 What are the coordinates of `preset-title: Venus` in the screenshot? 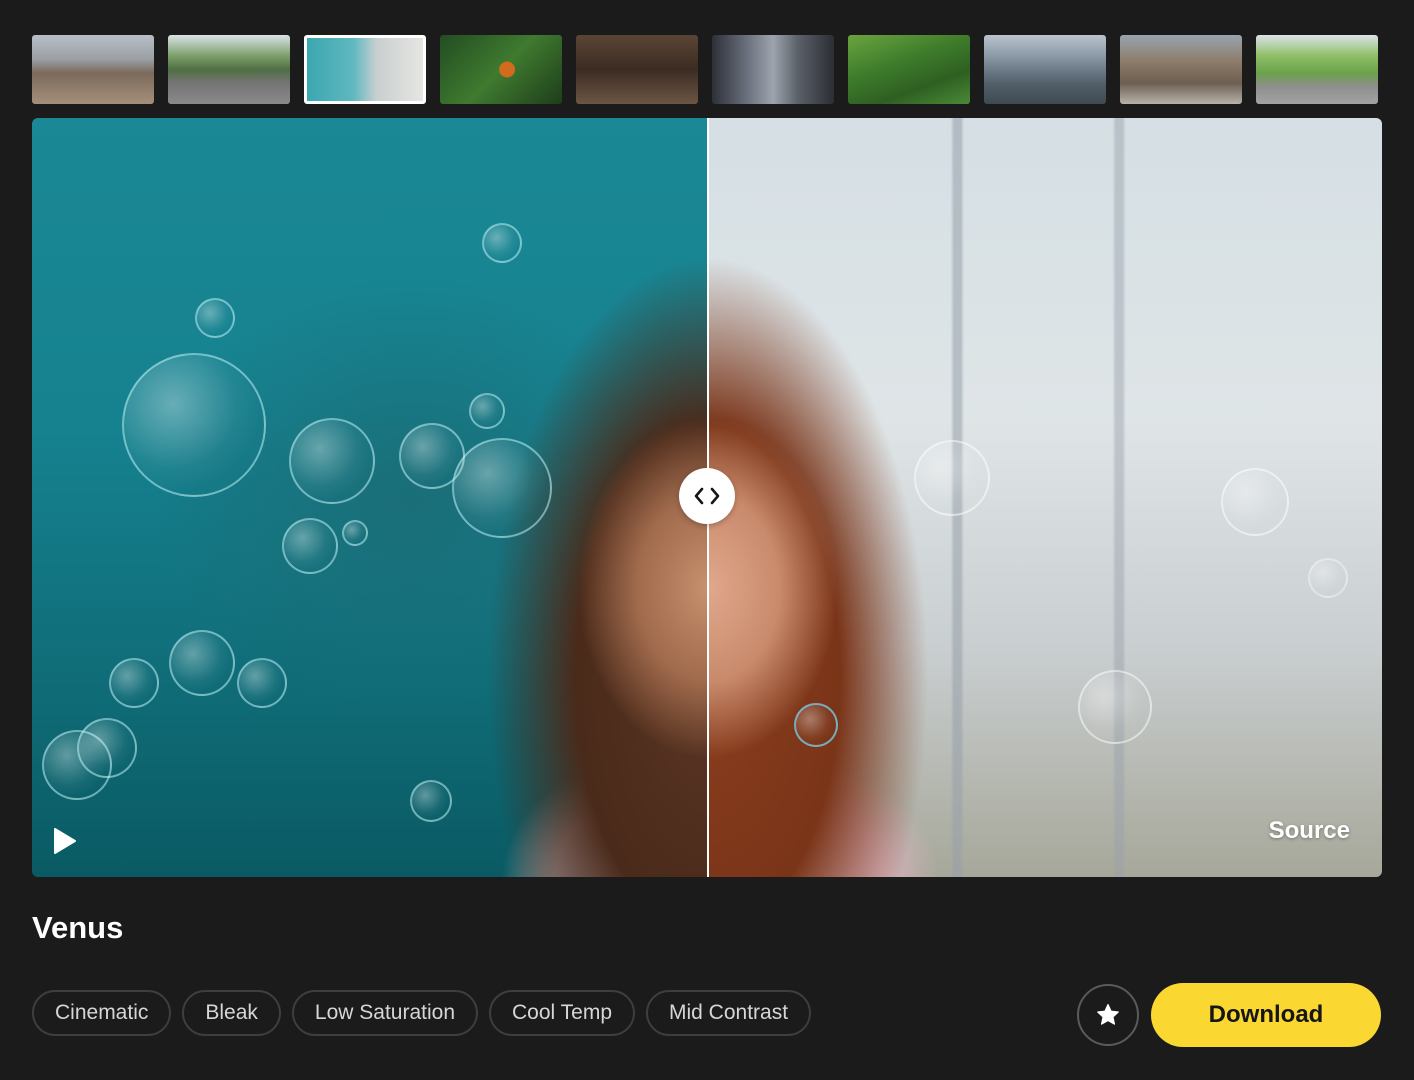 It's located at (78, 927).